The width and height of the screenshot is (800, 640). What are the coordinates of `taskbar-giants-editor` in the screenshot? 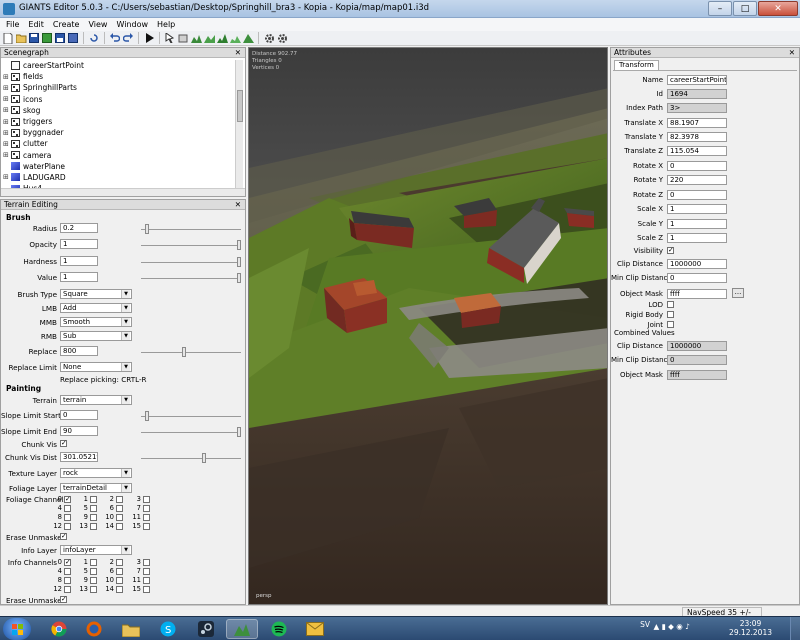 It's located at (242, 629).